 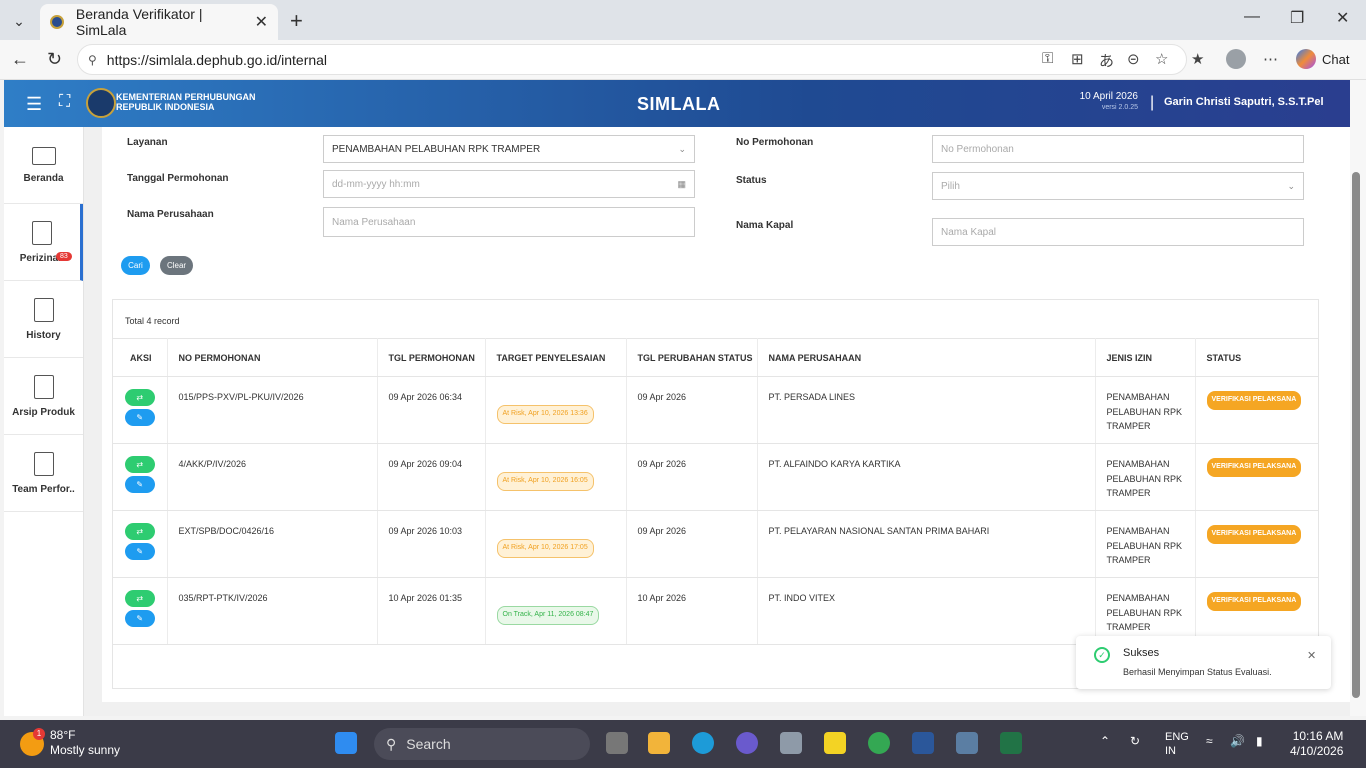 What do you see at coordinates (1252, 17) in the screenshot?
I see `minimize-icon: —` at bounding box center [1252, 17].